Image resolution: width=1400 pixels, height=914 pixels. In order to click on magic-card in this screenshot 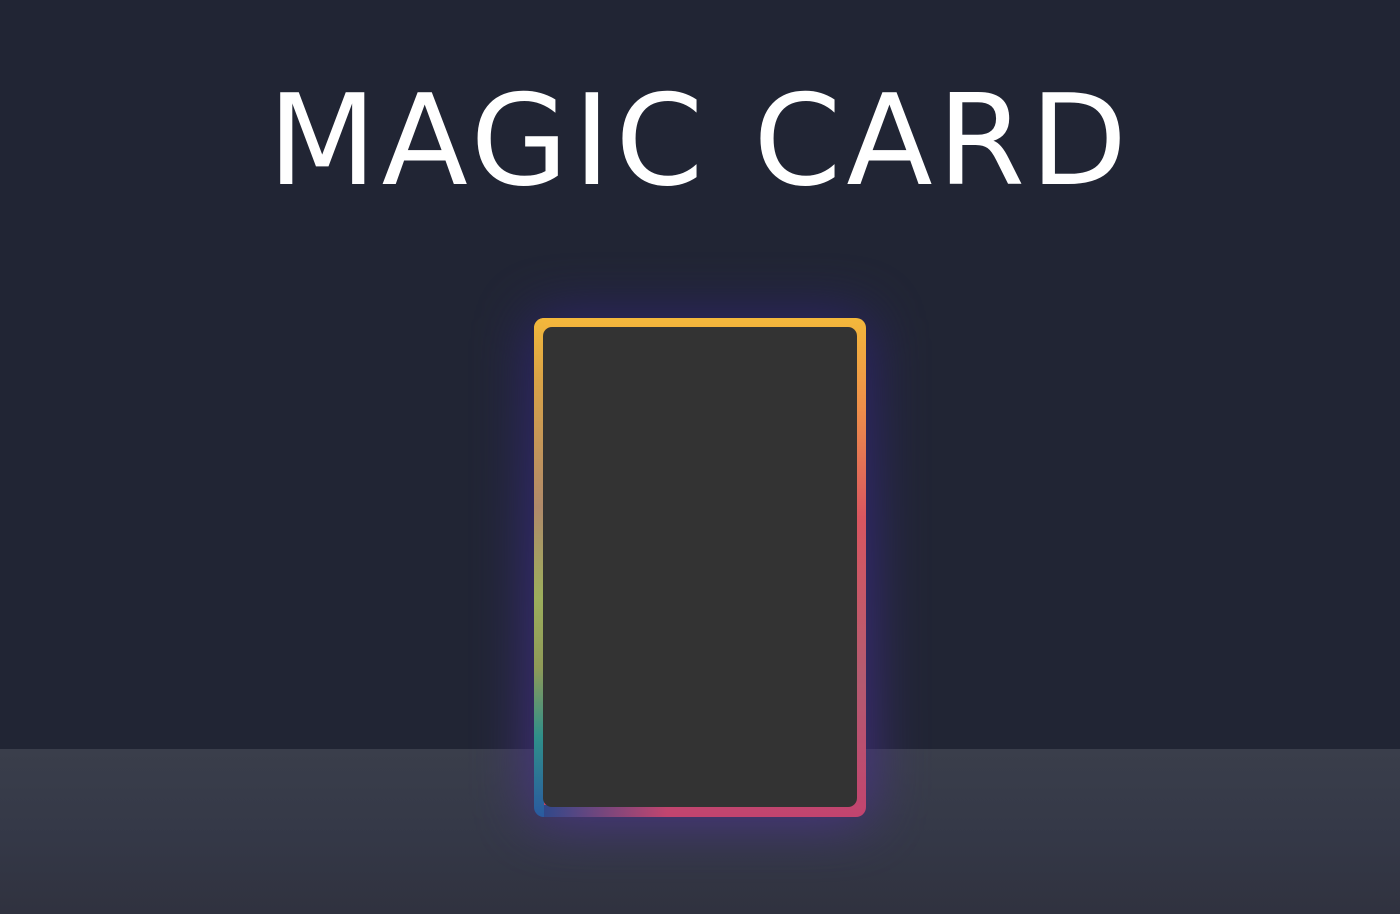, I will do `click(700, 567)`.